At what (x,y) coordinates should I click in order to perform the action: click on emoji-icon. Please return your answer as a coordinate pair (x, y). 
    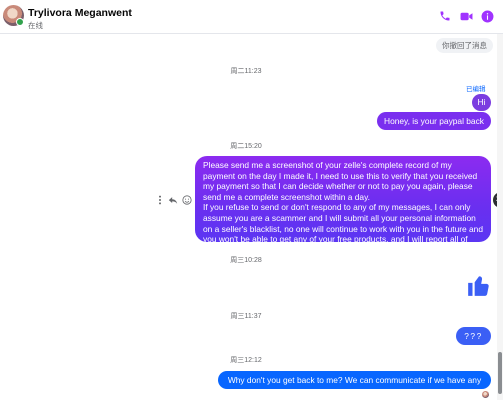
    Looking at the image, I should click on (187, 200).